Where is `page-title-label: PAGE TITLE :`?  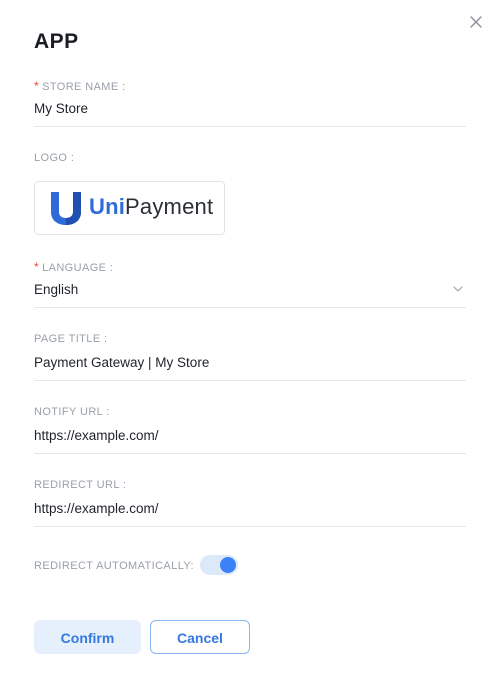 page-title-label: PAGE TITLE : is located at coordinates (71, 339).